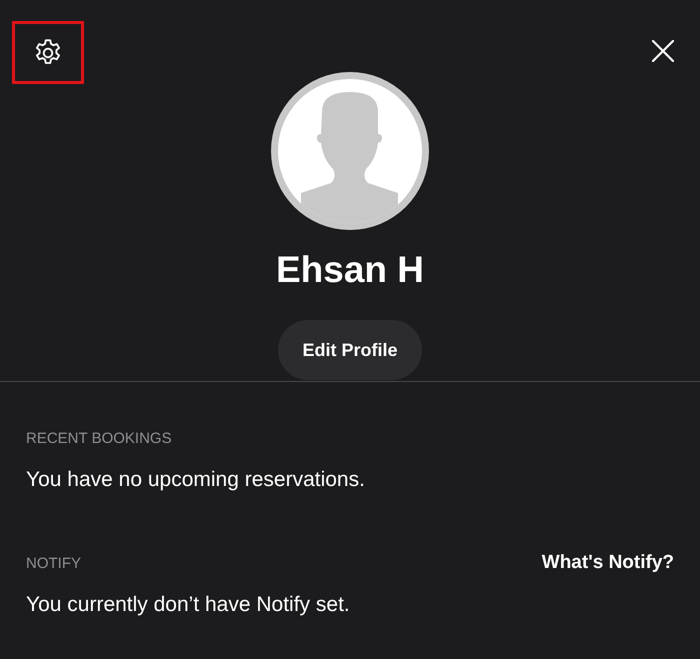 This screenshot has height=659, width=700. I want to click on section-message: You currently don’t have Notify set., so click(188, 605).